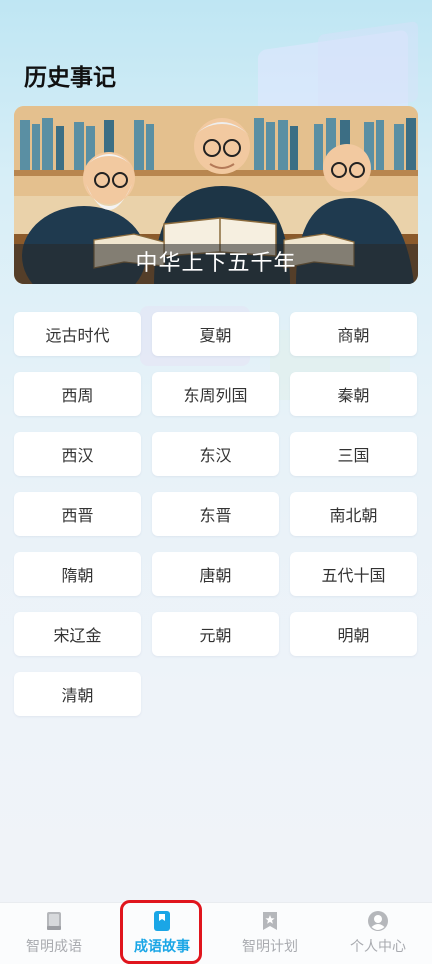 The image size is (432, 964). Describe the element at coordinates (270, 933) in the screenshot. I see `tab-plan: 智明计划` at that location.